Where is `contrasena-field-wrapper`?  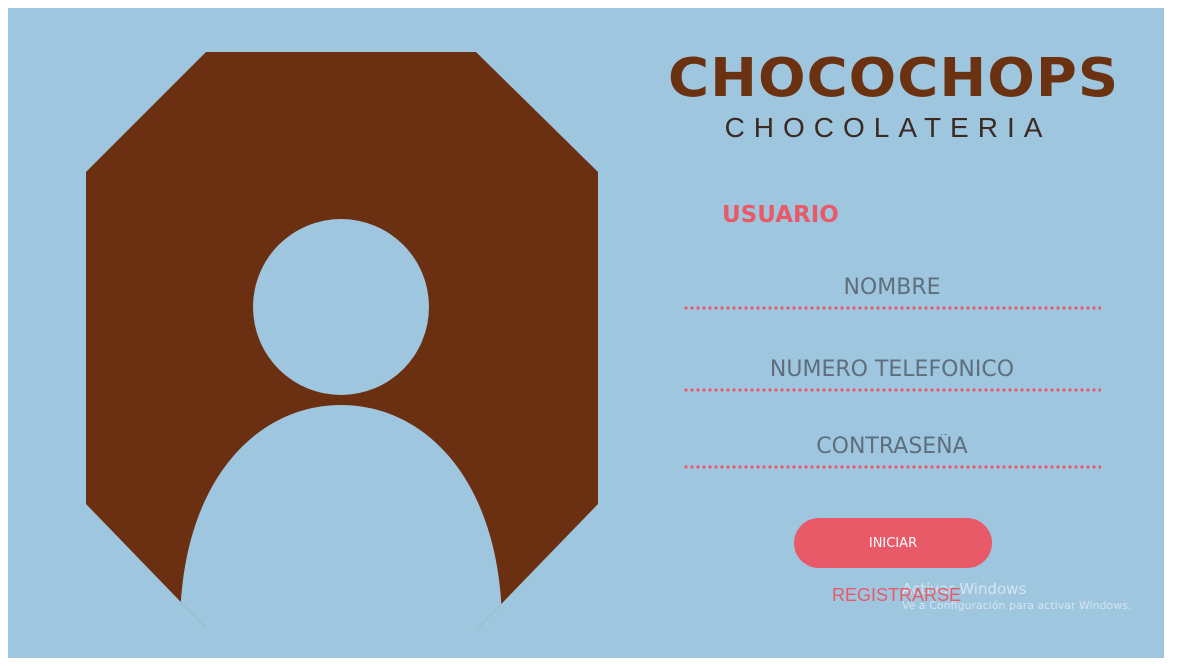
contrasena-field-wrapper is located at coordinates (892, 449).